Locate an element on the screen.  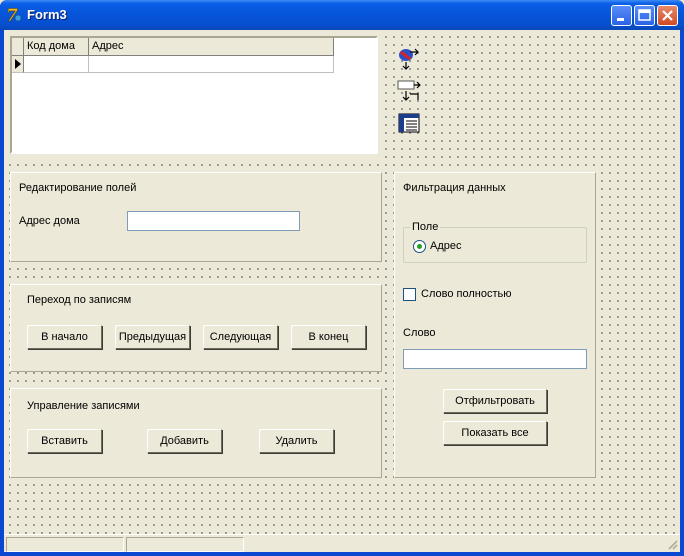
address-input is located at coordinates (213, 221).